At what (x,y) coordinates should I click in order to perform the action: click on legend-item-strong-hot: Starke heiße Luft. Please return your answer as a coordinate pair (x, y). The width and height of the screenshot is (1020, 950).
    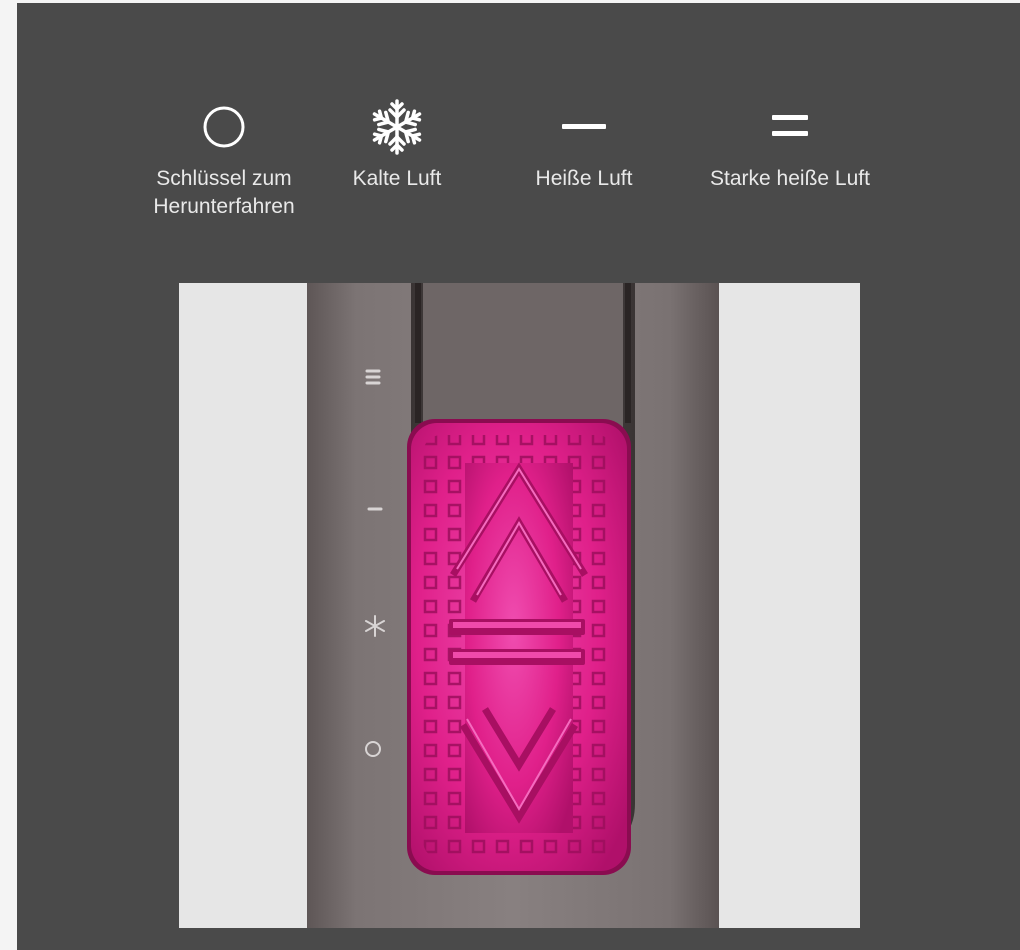
    Looking at the image, I should click on (790, 144).